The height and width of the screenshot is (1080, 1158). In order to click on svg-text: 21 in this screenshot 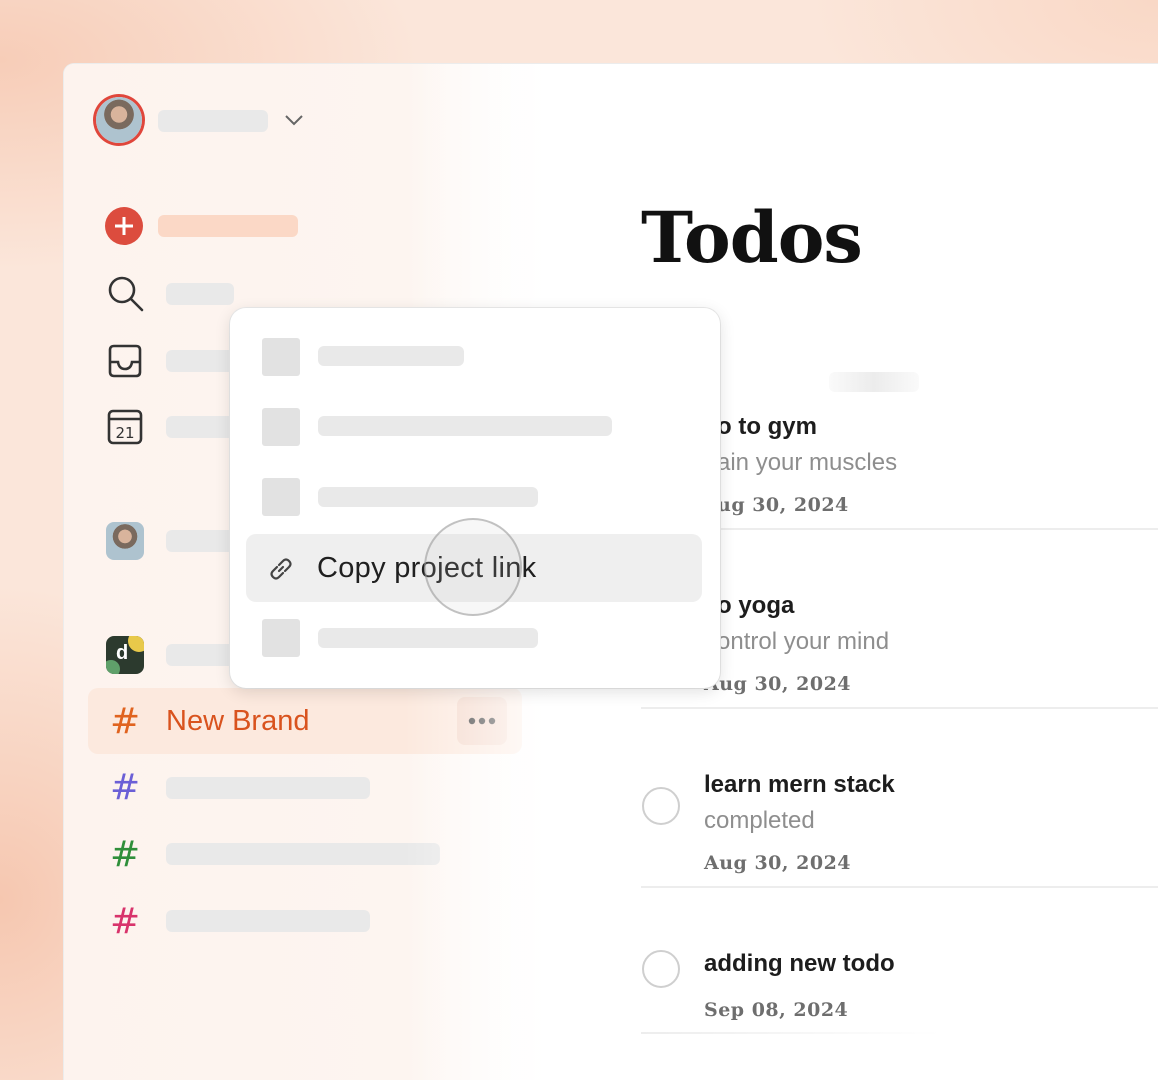, I will do `click(124, 433)`.